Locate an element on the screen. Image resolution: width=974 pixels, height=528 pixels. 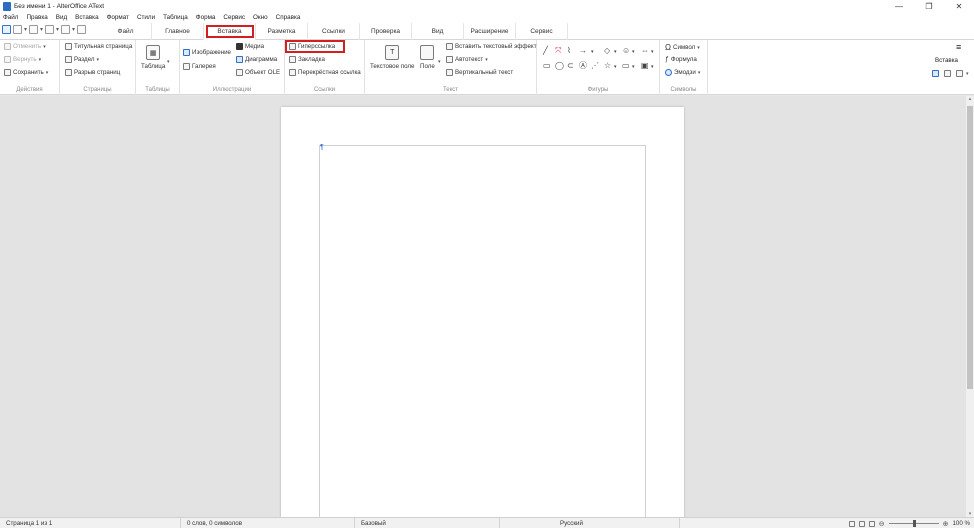
minimize-button: — is located at coordinates (899, 6).